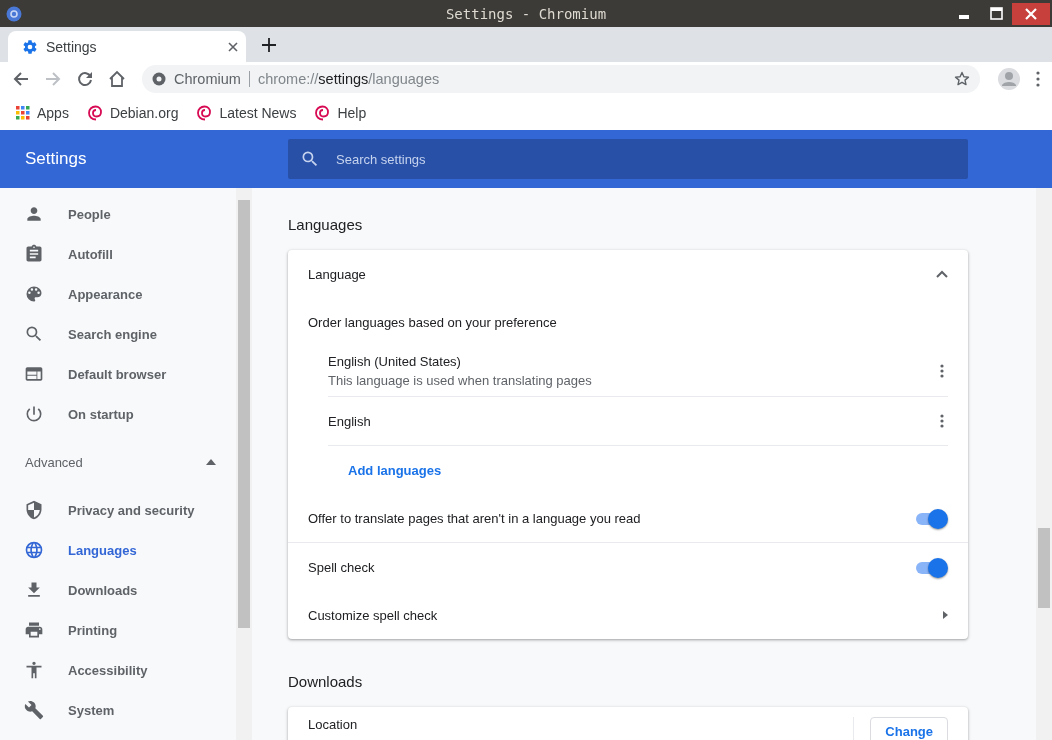  I want to click on sidebar-item: Languages, so click(118, 550).